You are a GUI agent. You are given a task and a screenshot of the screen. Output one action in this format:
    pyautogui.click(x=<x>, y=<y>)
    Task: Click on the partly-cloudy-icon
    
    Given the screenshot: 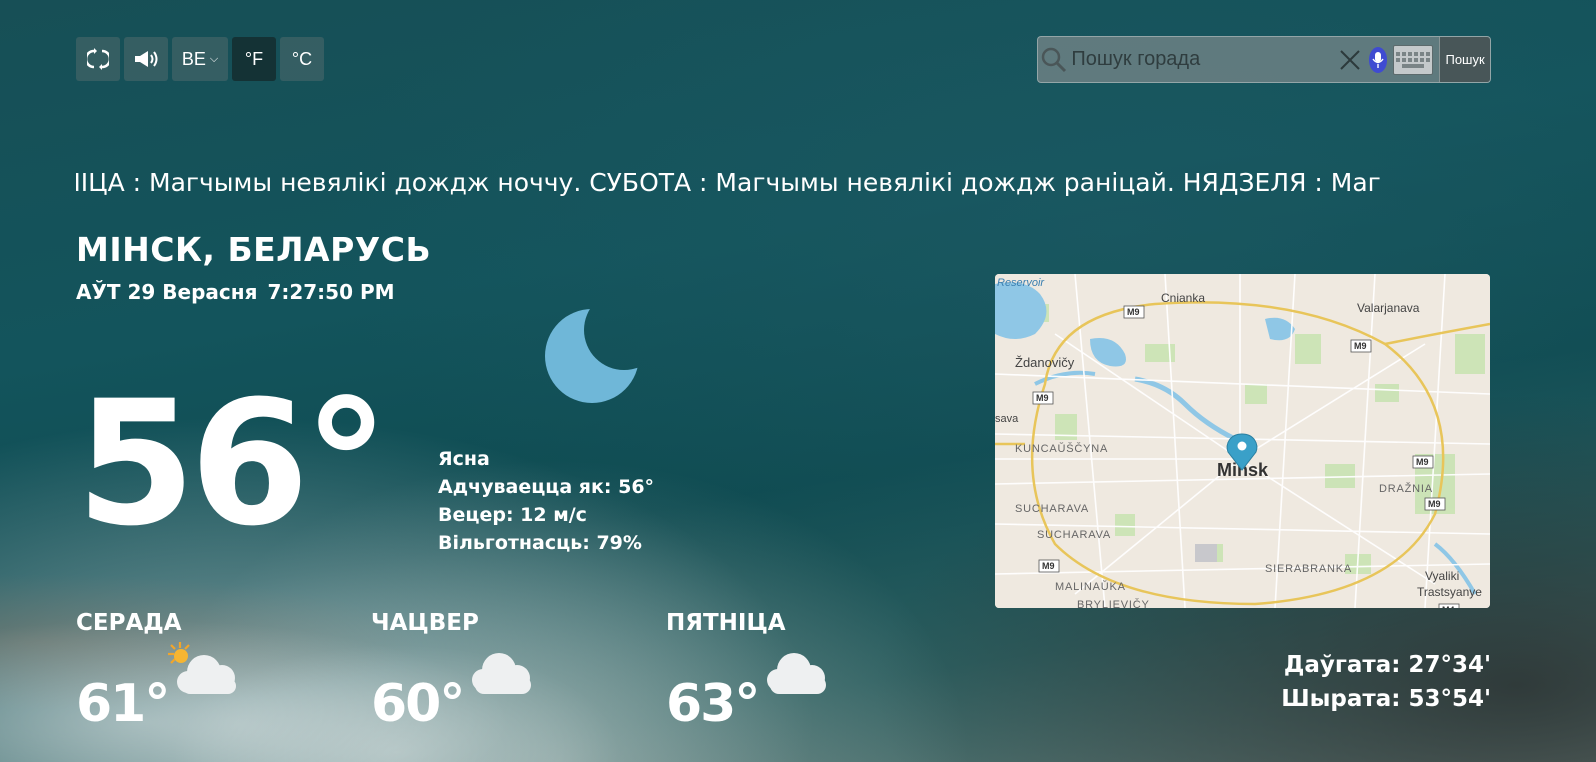 What is the action you would take?
    pyautogui.click(x=204, y=672)
    